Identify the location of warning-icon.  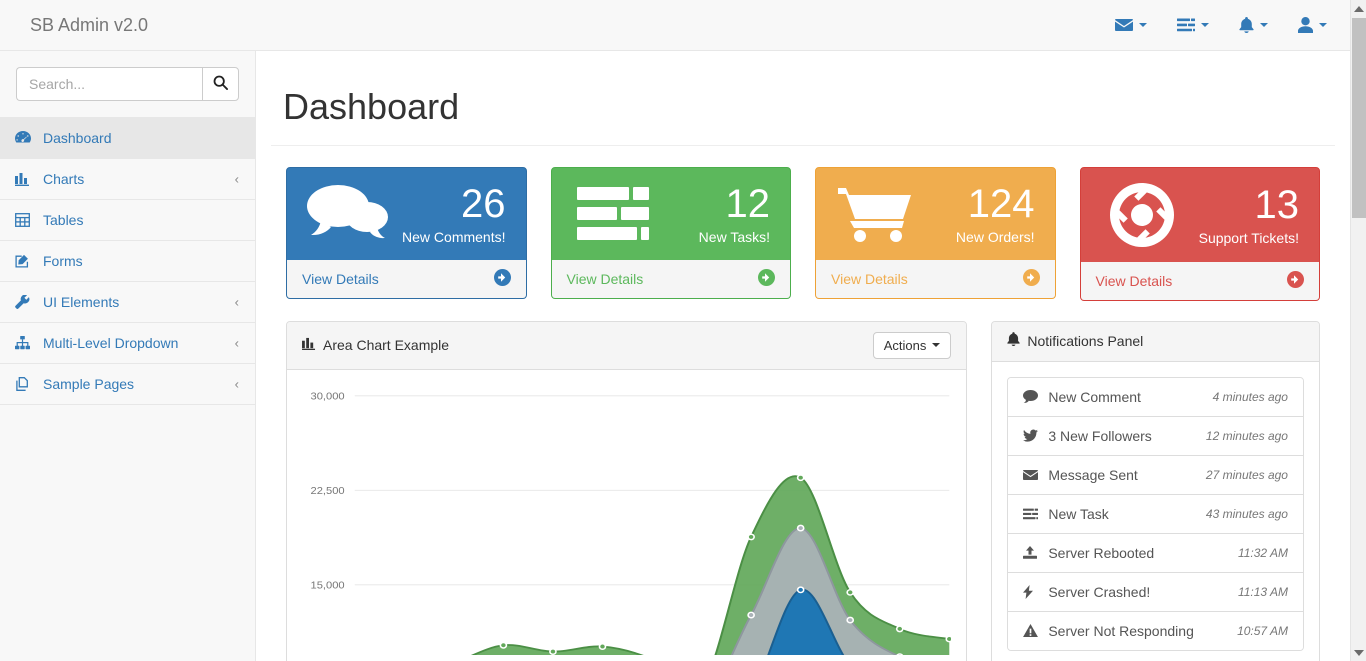
(1031, 631).